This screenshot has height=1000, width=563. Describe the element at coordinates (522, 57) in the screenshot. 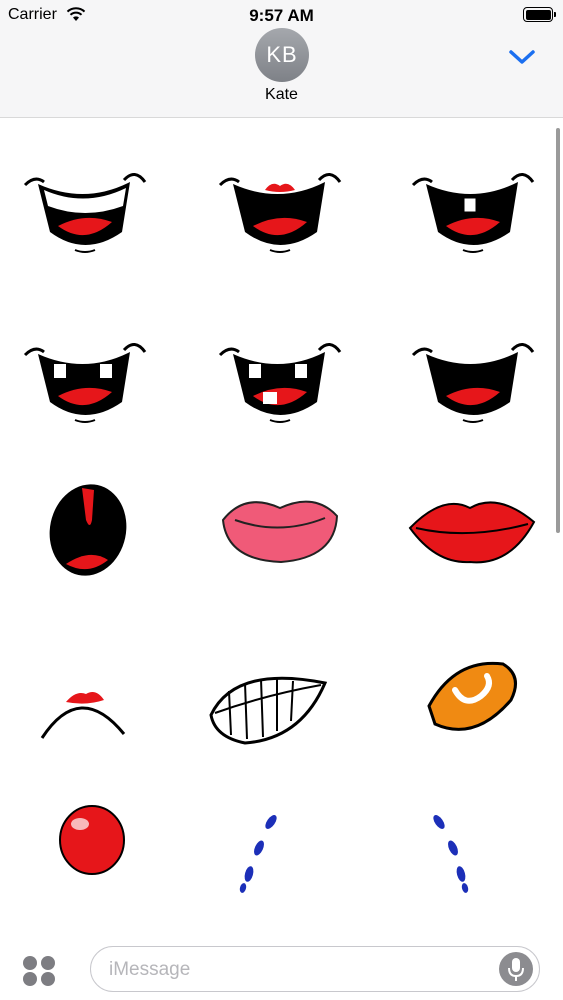

I see `chevron-down-icon` at that location.